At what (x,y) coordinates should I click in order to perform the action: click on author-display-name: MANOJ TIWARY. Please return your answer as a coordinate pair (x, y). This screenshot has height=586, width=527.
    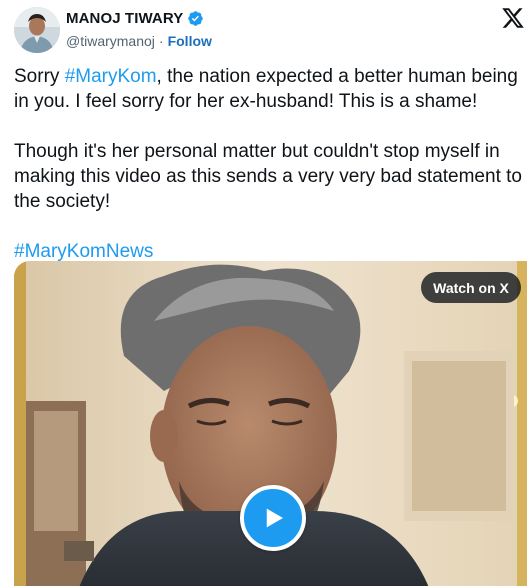
    Looking at the image, I should click on (124, 18).